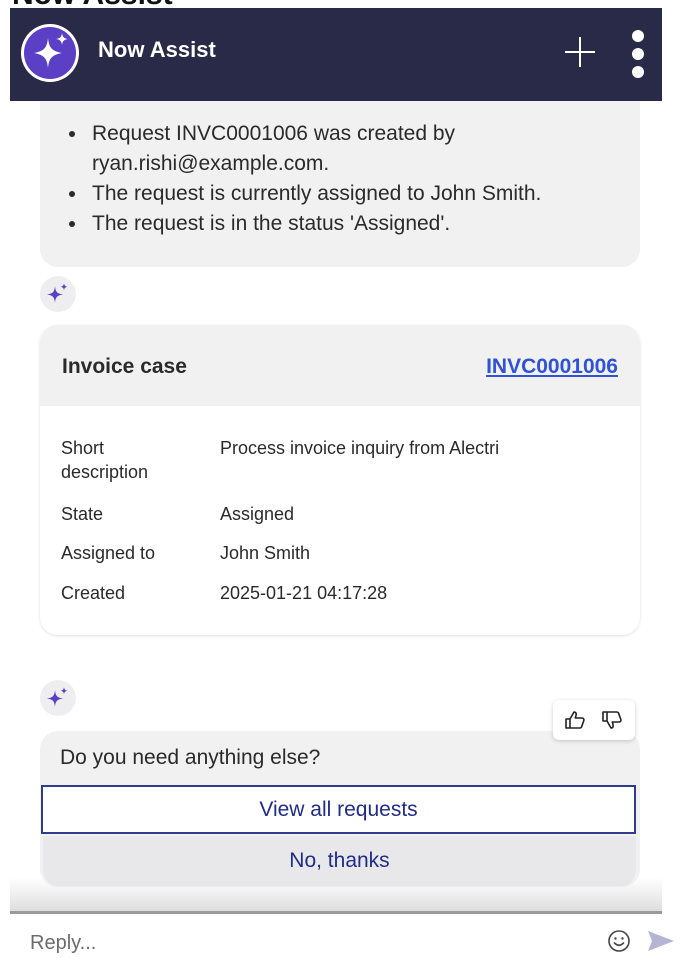 This screenshot has width=685, height=958. Describe the element at coordinates (552, 367) in the screenshot. I see `record-number-link: INVC0001006` at that location.